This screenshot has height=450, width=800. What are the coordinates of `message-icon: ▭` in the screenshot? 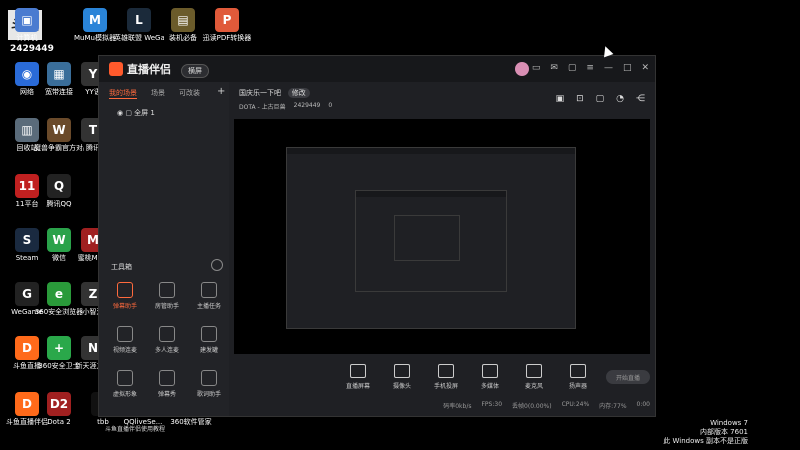 It's located at (536, 68).